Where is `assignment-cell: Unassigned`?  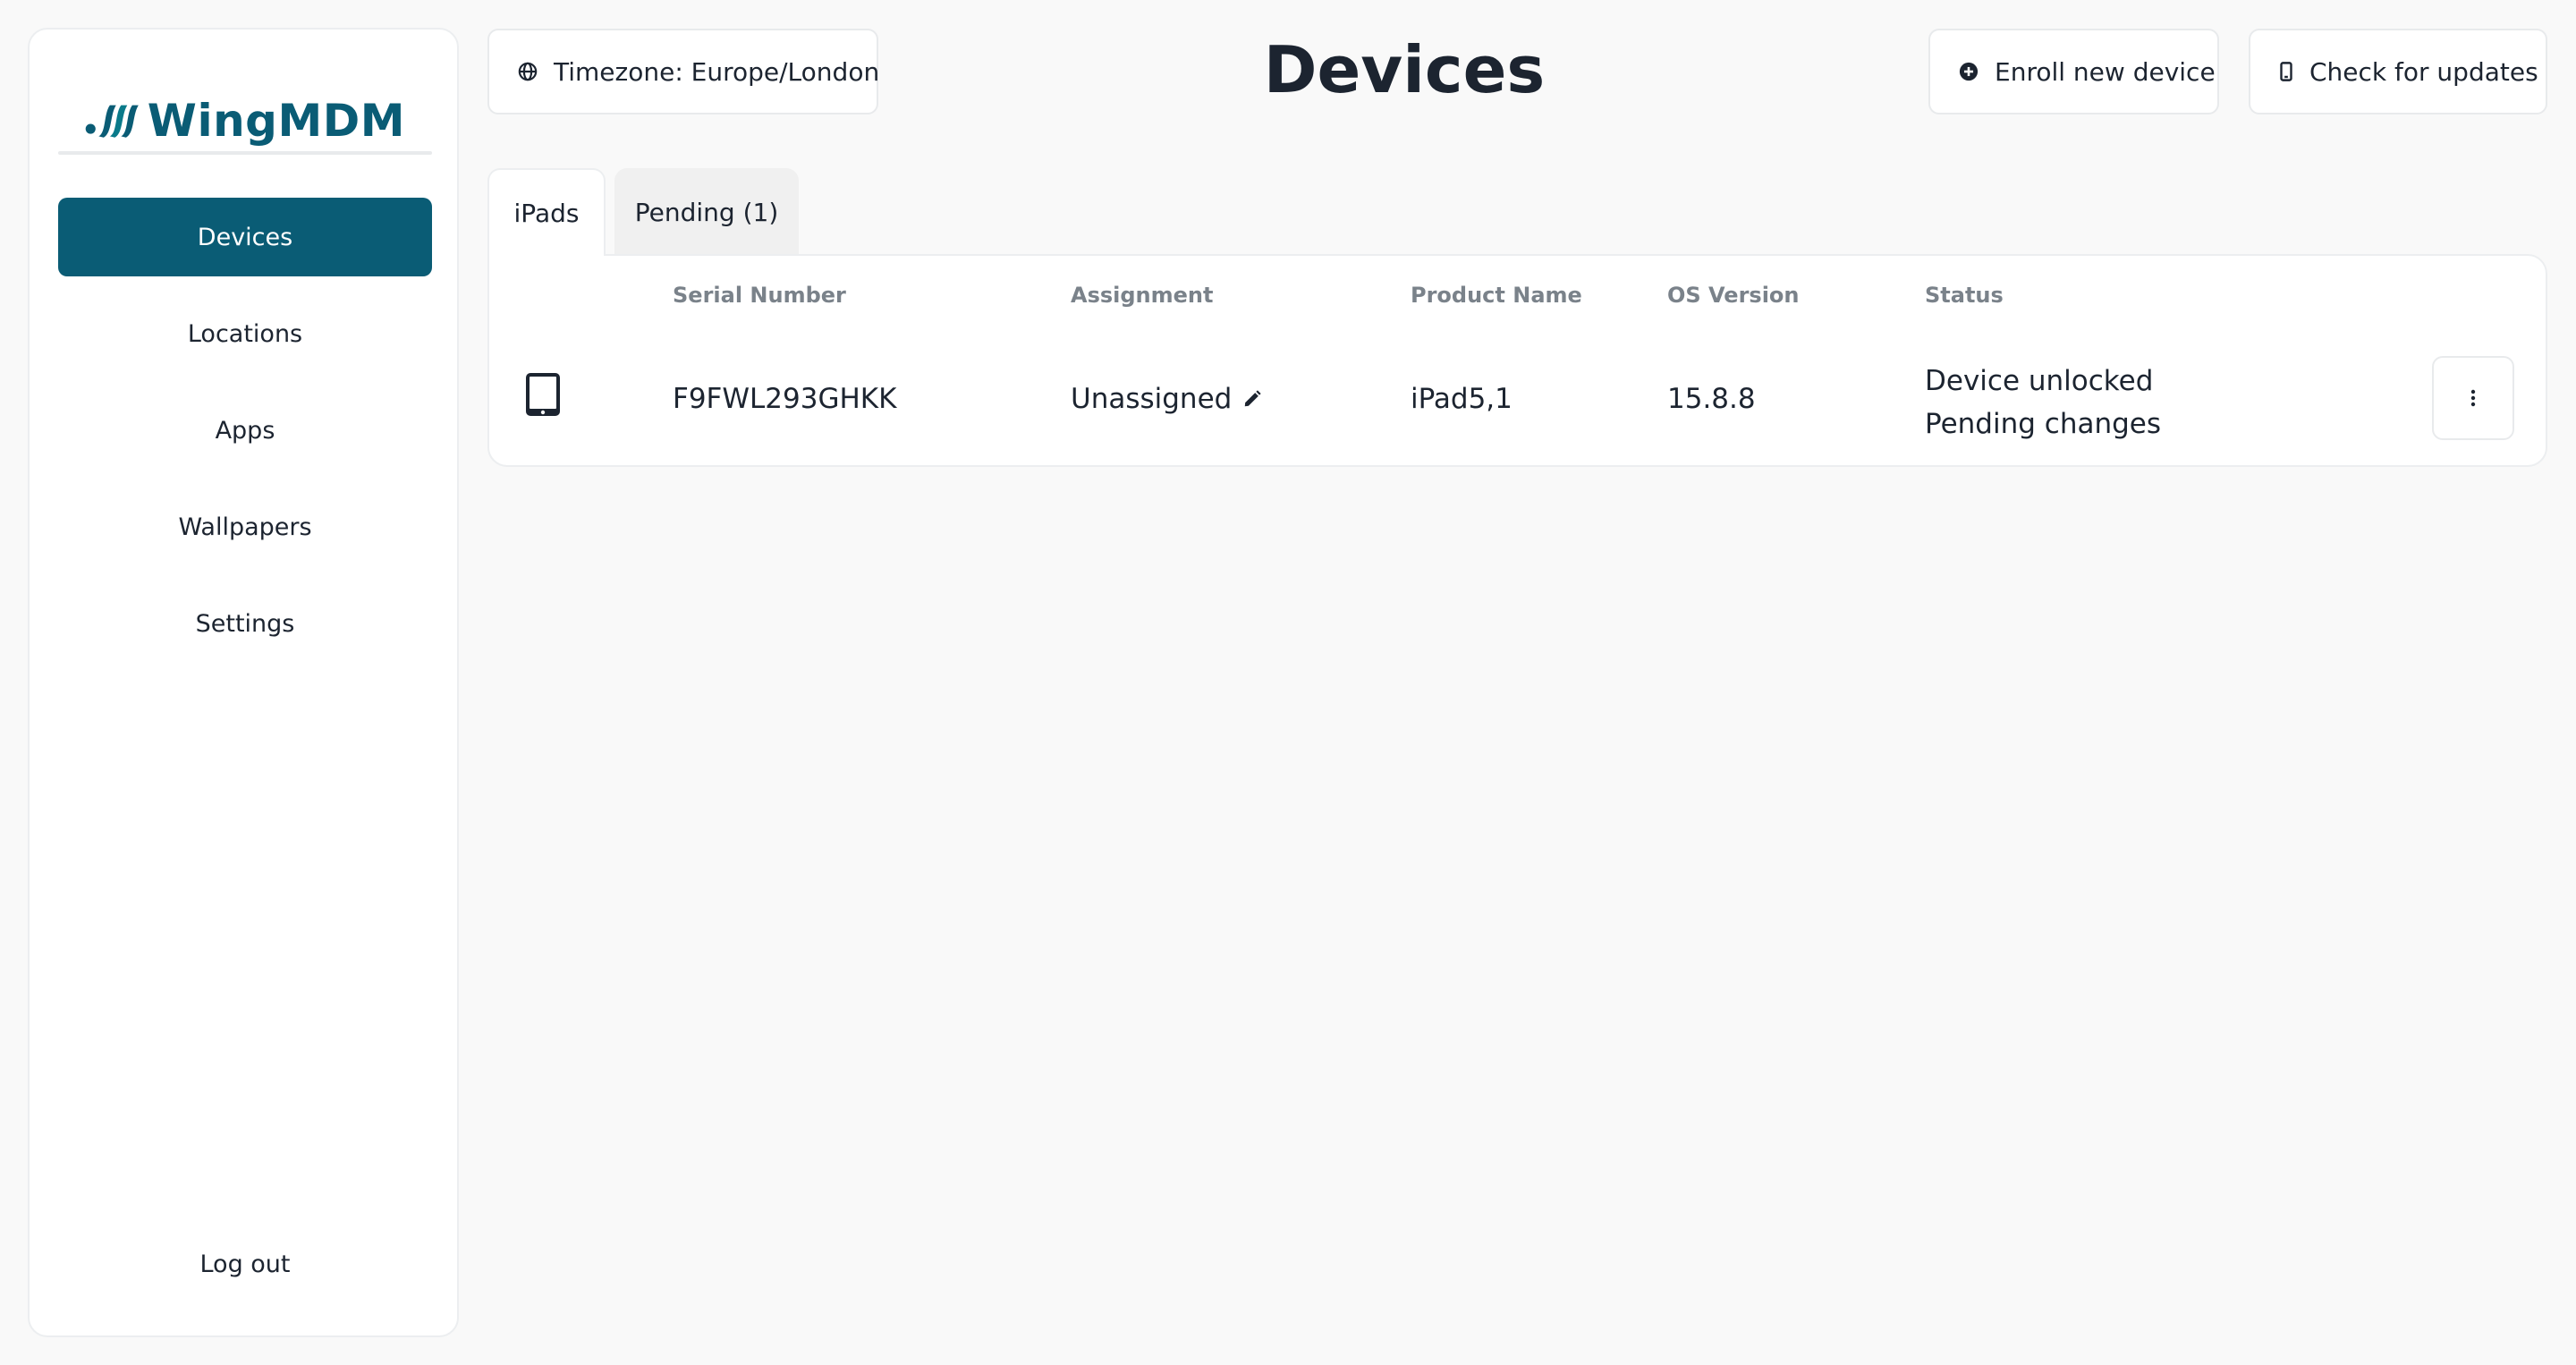 assignment-cell: Unassigned is located at coordinates (1166, 399).